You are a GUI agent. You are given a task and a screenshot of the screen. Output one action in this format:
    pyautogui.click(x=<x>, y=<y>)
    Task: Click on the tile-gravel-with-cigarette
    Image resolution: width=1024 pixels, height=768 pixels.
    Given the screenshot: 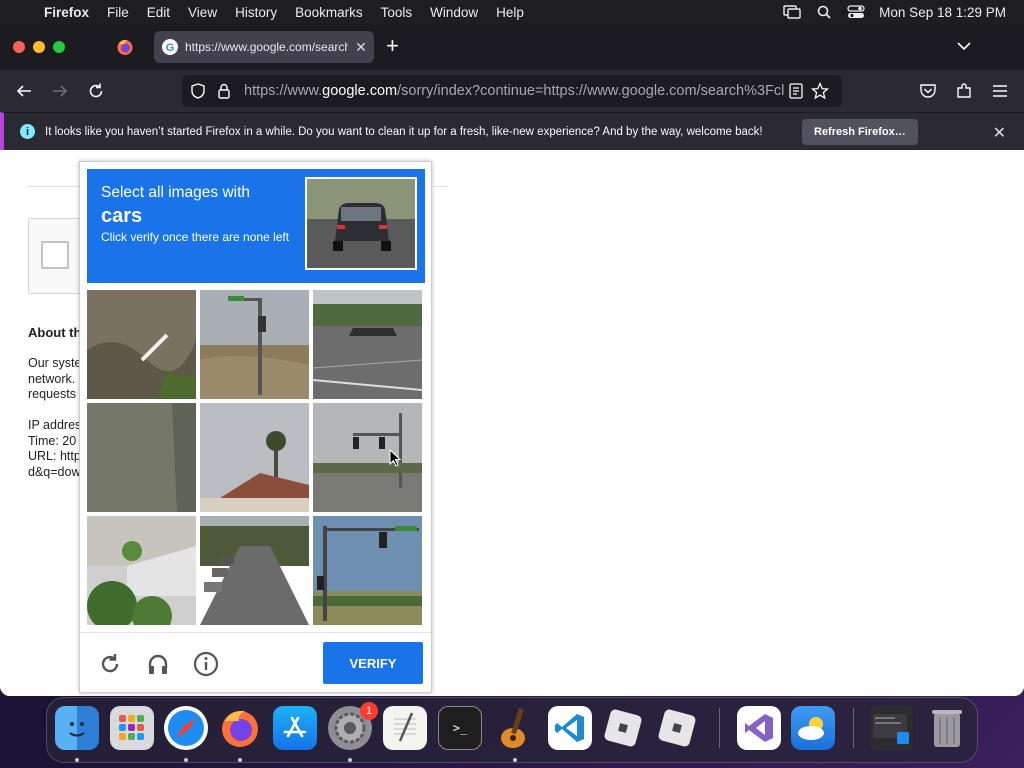 What is the action you would take?
    pyautogui.click(x=141, y=344)
    